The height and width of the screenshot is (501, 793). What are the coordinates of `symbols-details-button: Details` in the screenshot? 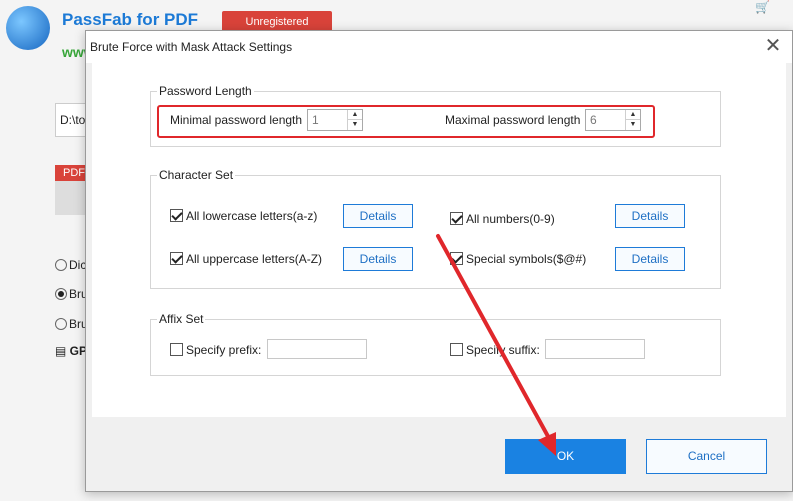 It's located at (650, 259).